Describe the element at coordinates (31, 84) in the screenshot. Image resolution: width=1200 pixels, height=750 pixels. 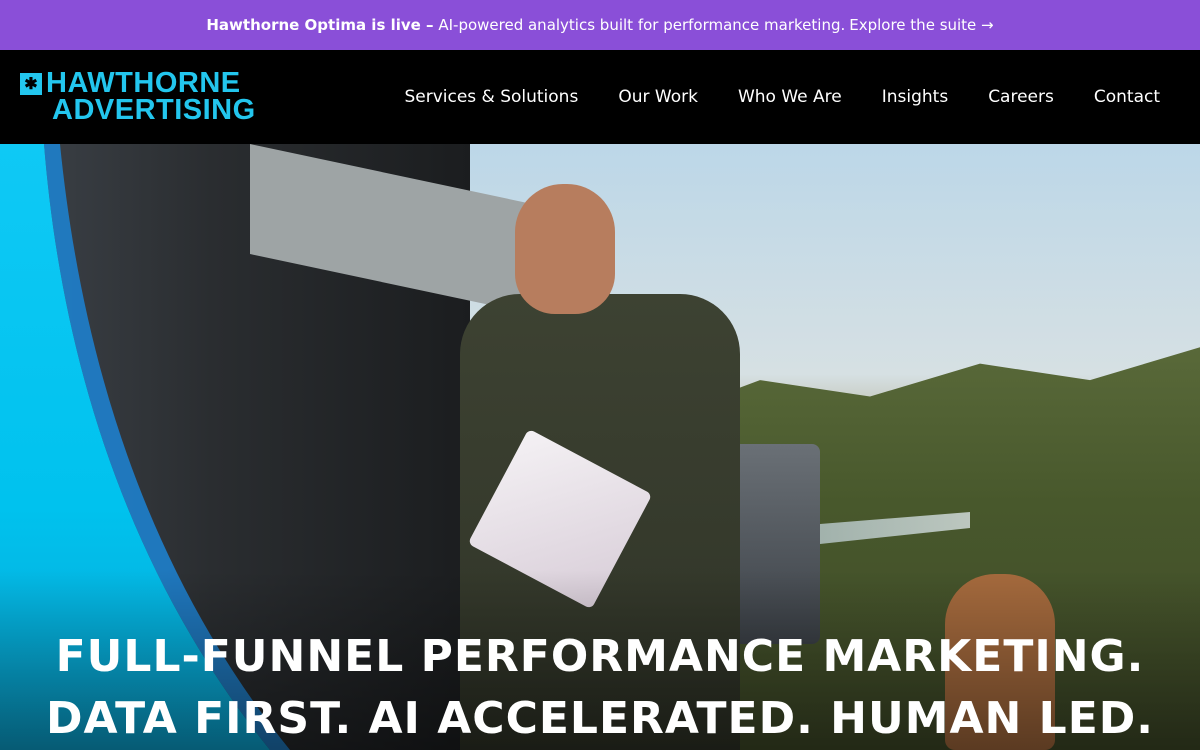
I see `asterisk-icon: ✱` at that location.